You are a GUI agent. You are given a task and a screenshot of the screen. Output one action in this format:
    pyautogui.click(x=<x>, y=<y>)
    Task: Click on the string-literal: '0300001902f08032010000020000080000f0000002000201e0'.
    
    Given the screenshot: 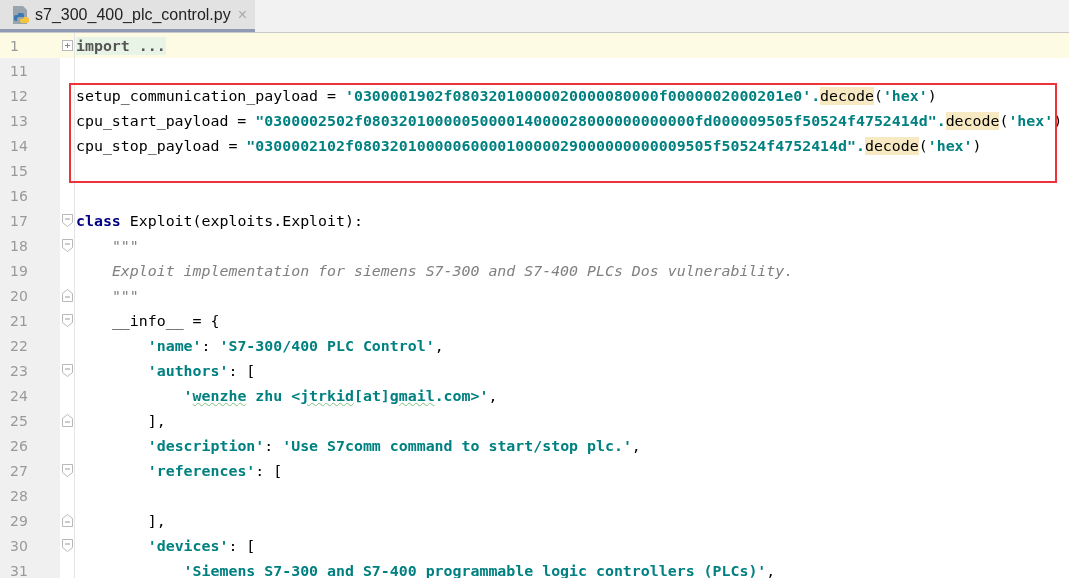 What is the action you would take?
    pyautogui.click(x=582, y=95)
    